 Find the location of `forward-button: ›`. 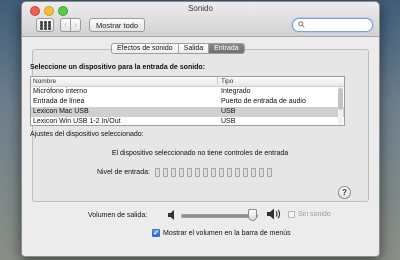

forward-button: › is located at coordinates (75, 25).